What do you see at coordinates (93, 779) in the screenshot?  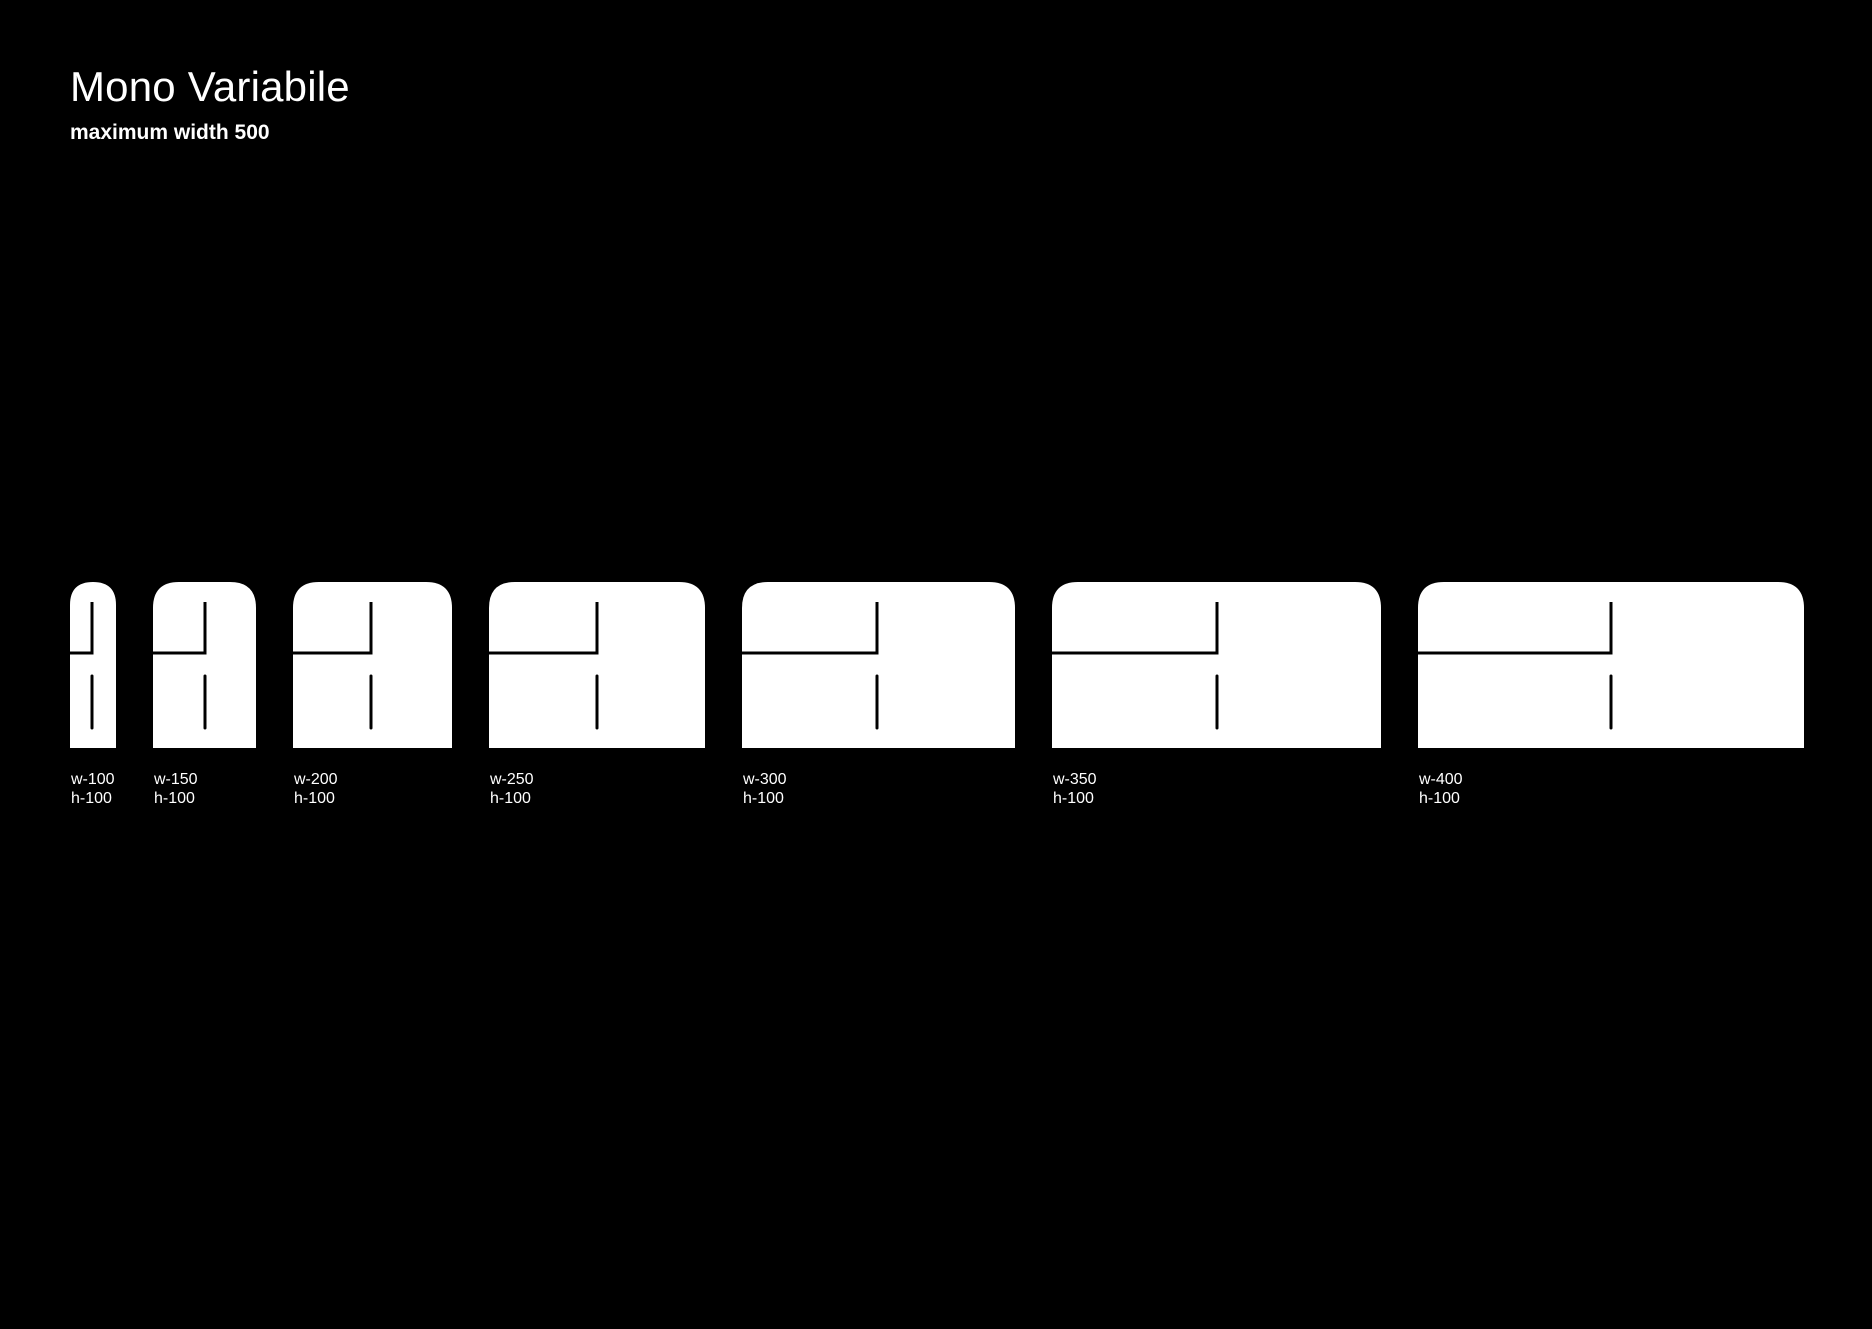 I see `width-label: w-100` at bounding box center [93, 779].